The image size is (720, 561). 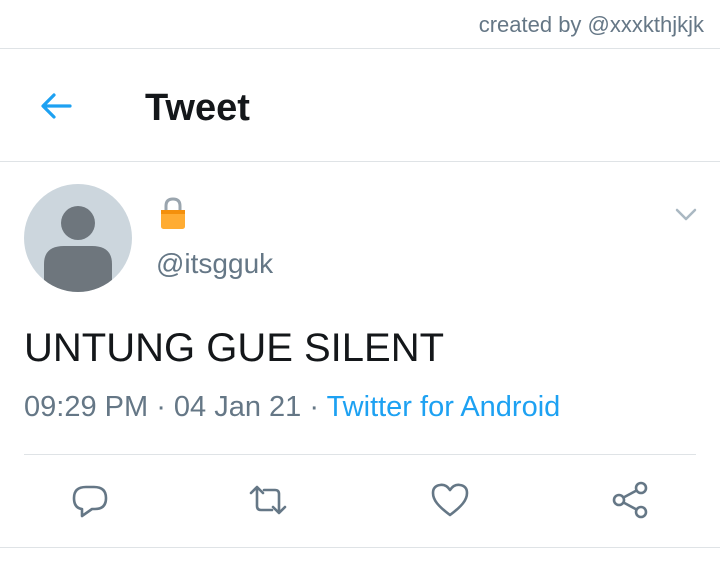 I want to click on retweet-button, so click(x=268, y=500).